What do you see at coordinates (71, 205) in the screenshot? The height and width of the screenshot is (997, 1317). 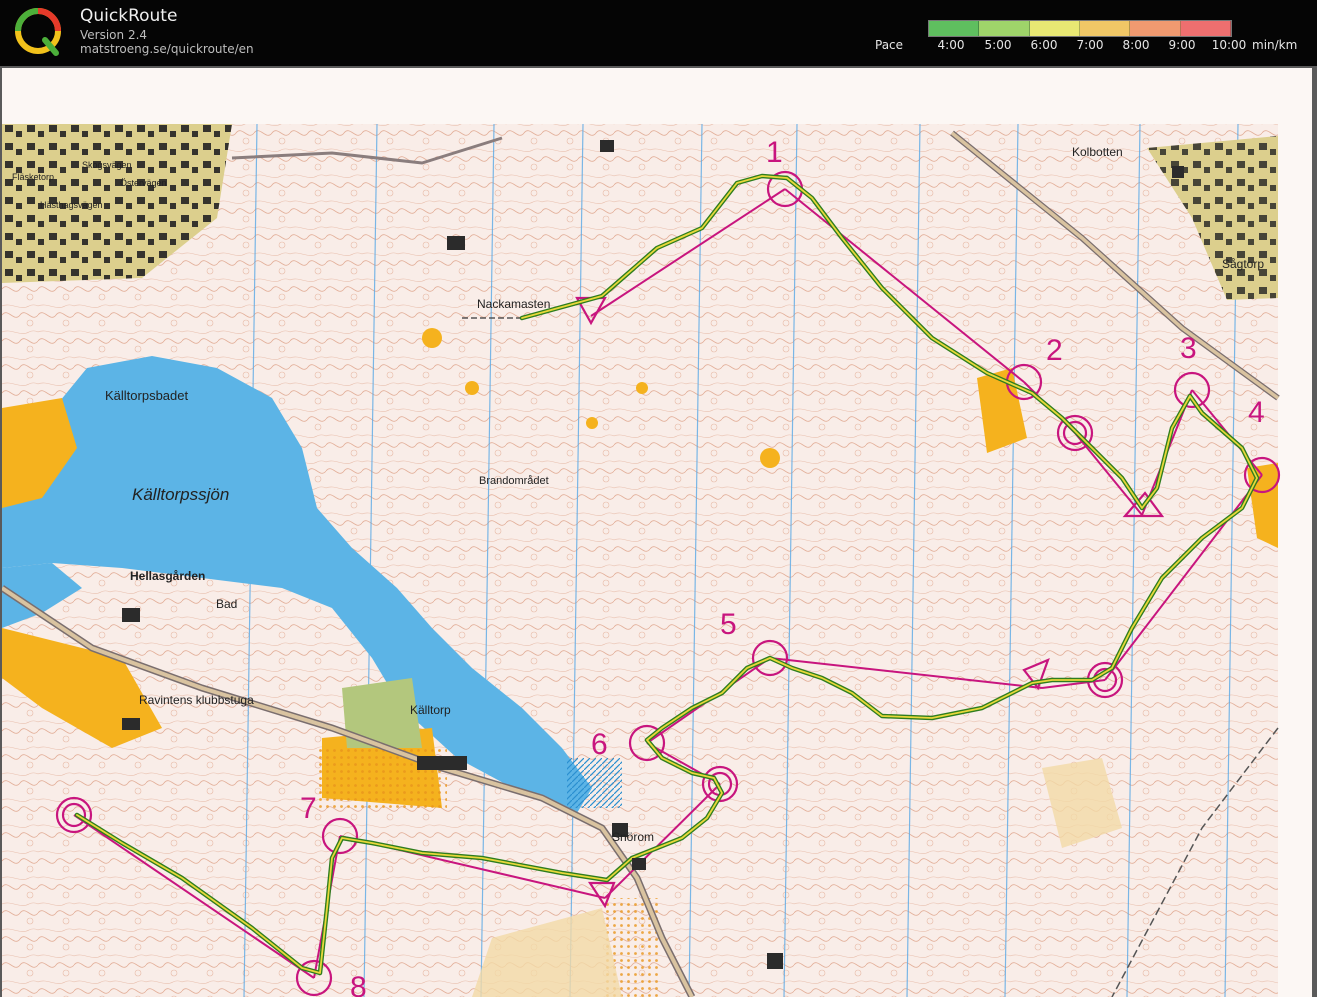 I see `label-hasthagsvagen: Hästhagsvägen` at bounding box center [71, 205].